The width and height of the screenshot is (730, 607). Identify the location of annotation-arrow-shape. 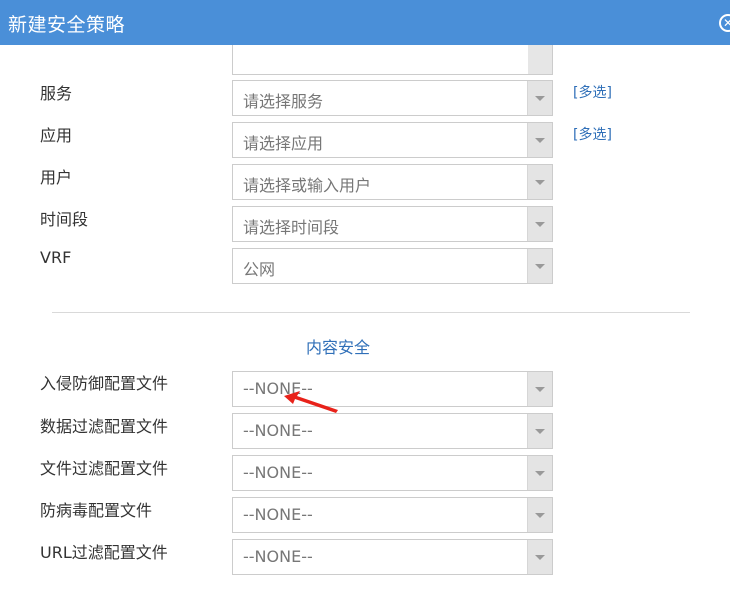
(311, 402).